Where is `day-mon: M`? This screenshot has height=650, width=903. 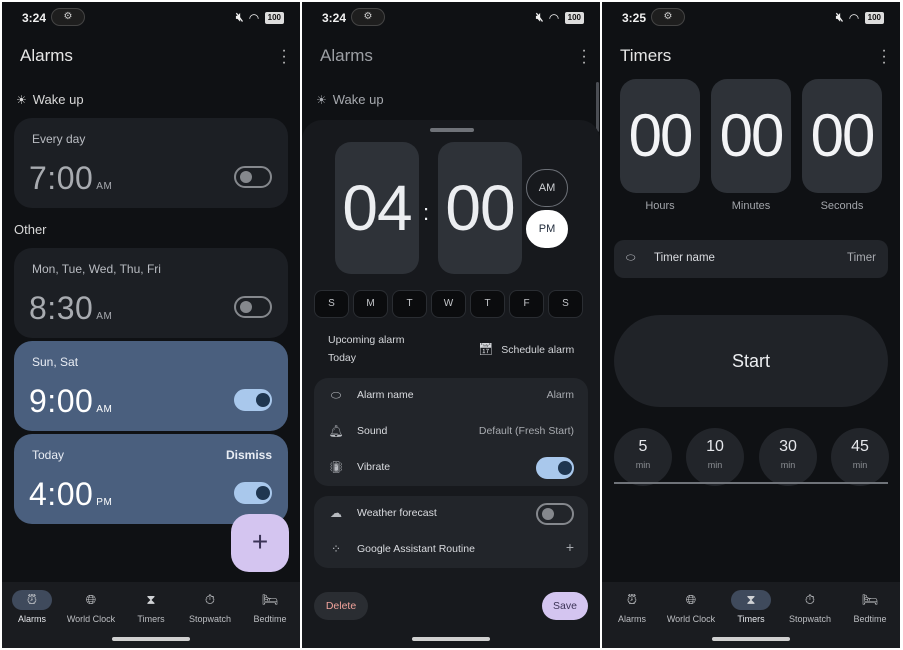 day-mon: M is located at coordinates (370, 304).